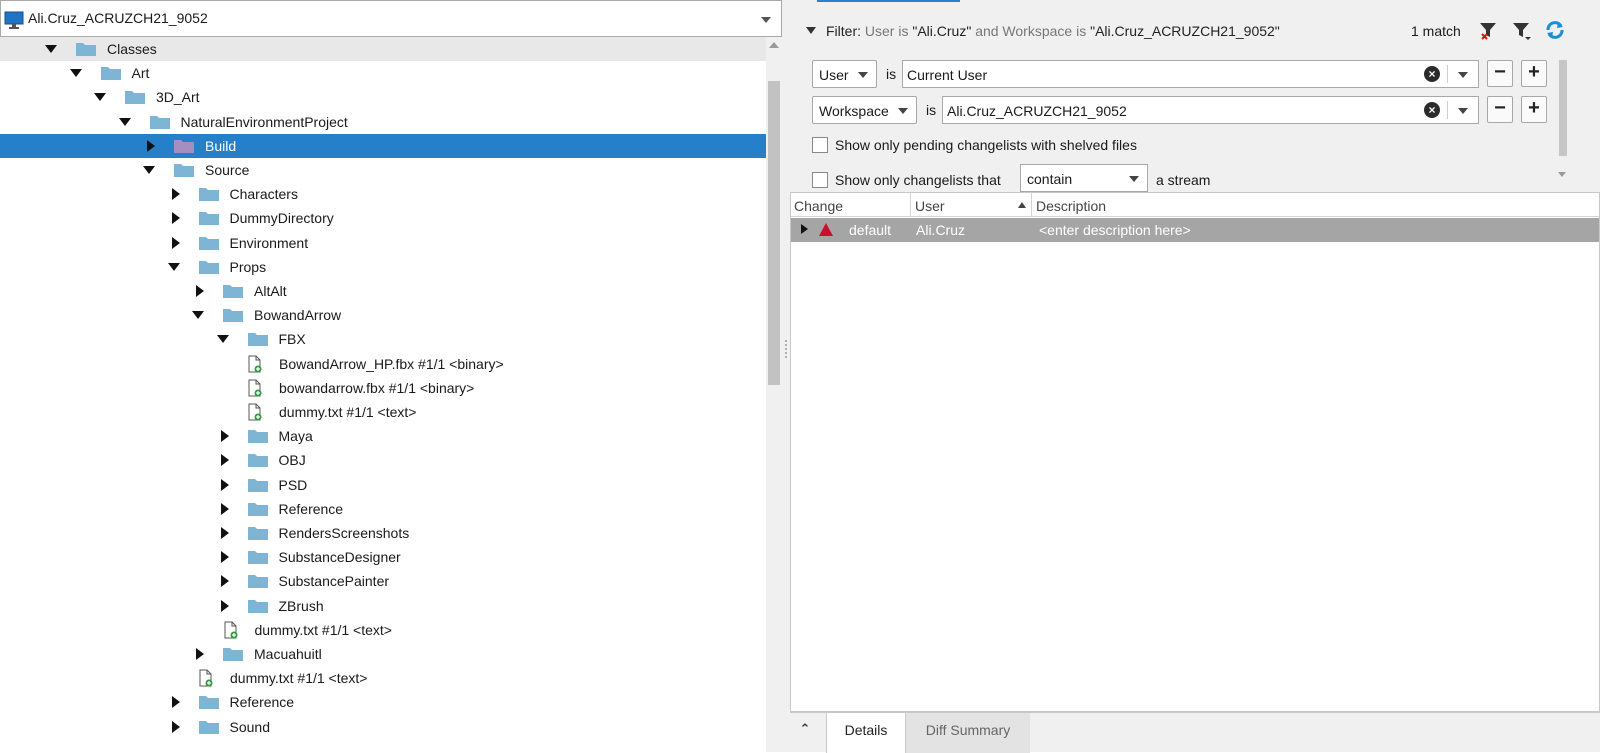 The image size is (1600, 753). Describe the element at coordinates (1071, 206) in the screenshot. I see `column-header-description: Description` at that location.